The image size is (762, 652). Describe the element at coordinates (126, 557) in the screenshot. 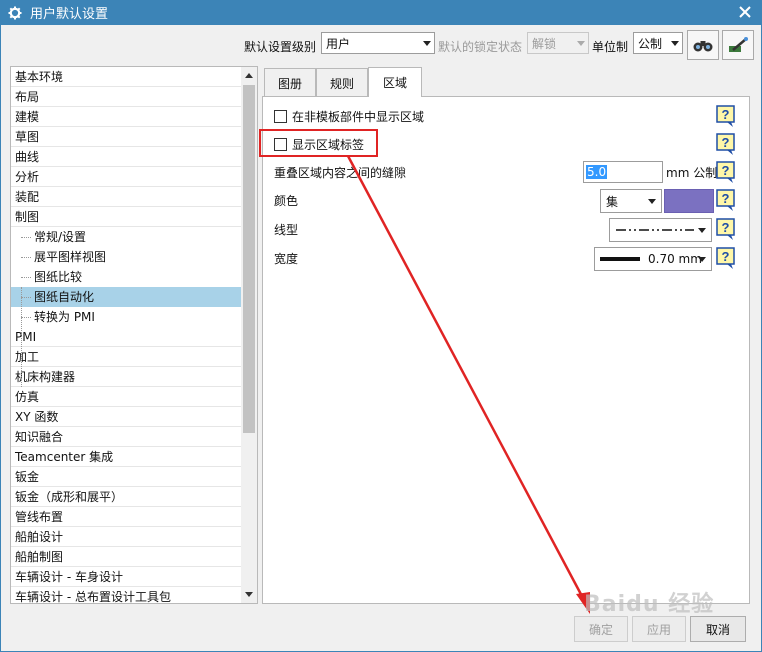

I see `tree-item: 船舶制图` at that location.